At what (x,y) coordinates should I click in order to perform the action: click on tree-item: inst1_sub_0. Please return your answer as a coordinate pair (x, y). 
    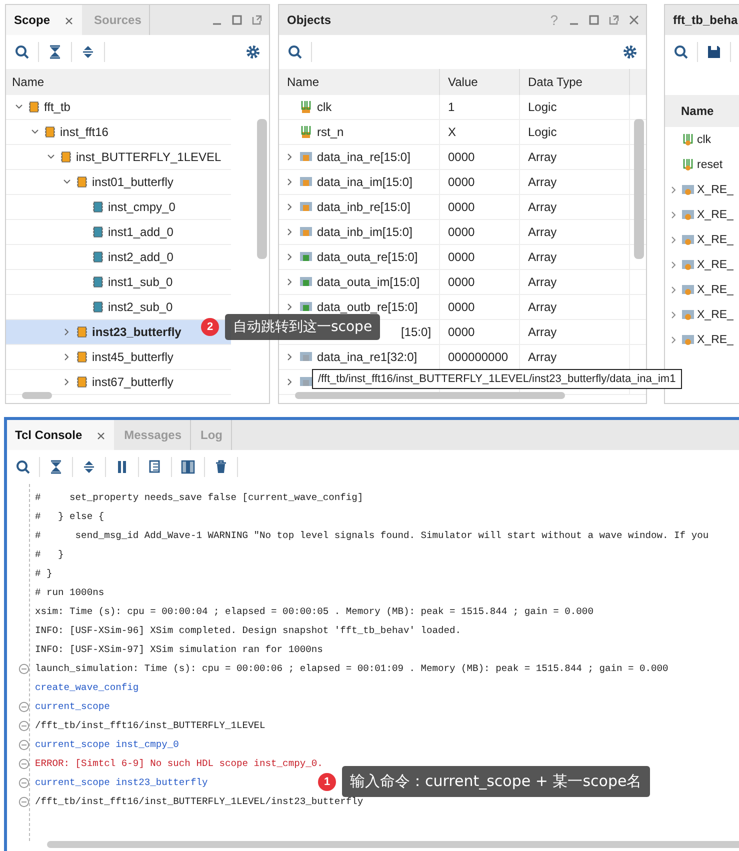
    Looking at the image, I should click on (118, 282).